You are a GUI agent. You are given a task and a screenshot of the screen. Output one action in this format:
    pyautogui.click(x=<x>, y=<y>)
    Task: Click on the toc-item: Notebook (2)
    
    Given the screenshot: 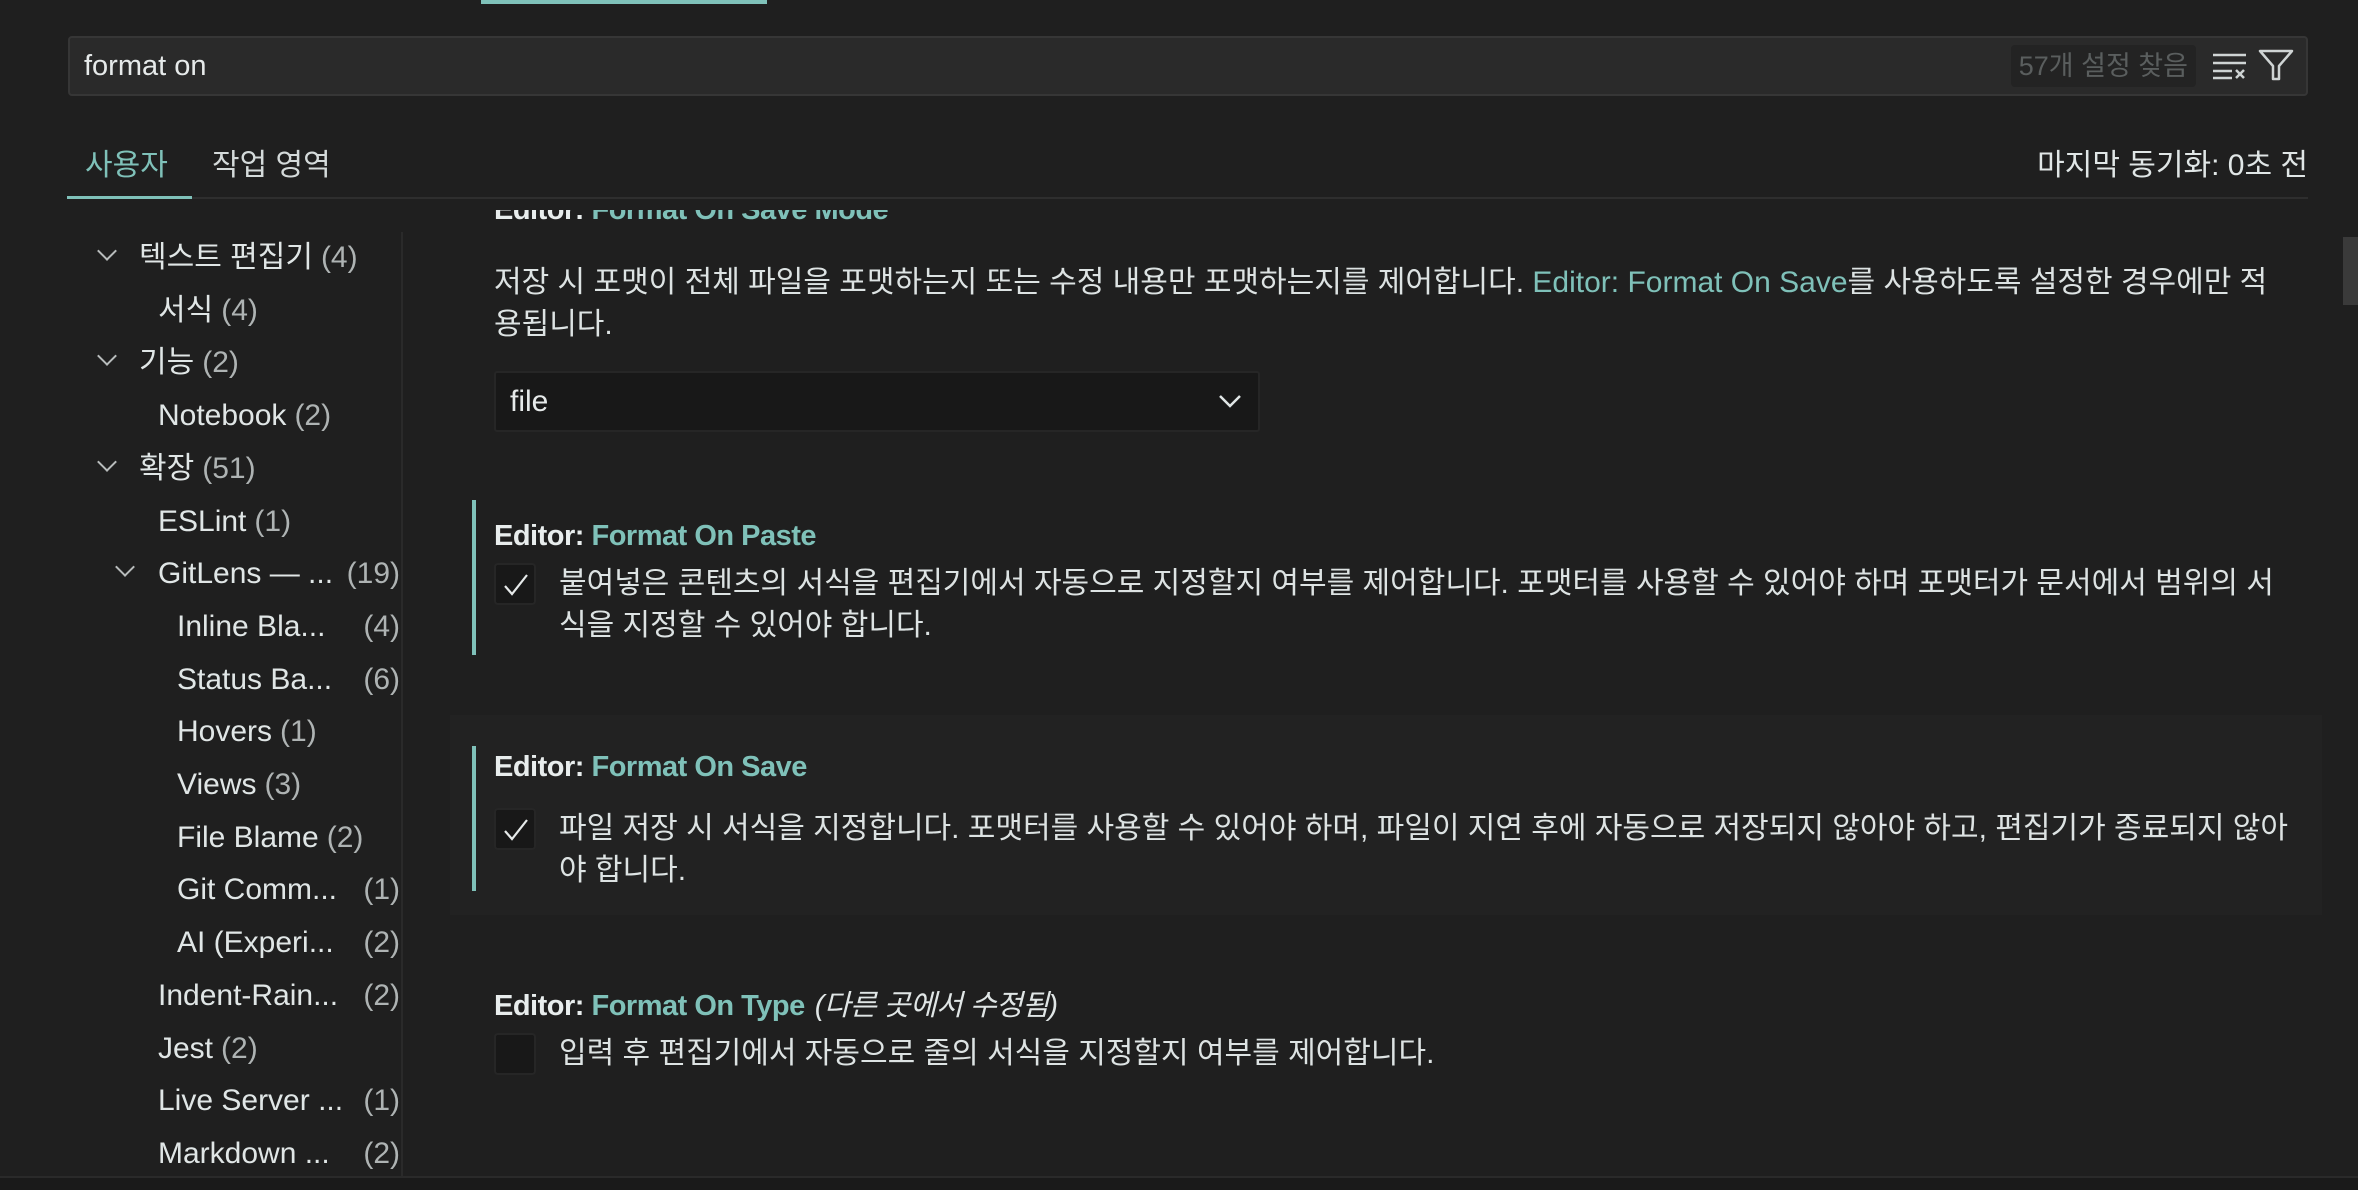 What is the action you would take?
    pyautogui.click(x=244, y=416)
    